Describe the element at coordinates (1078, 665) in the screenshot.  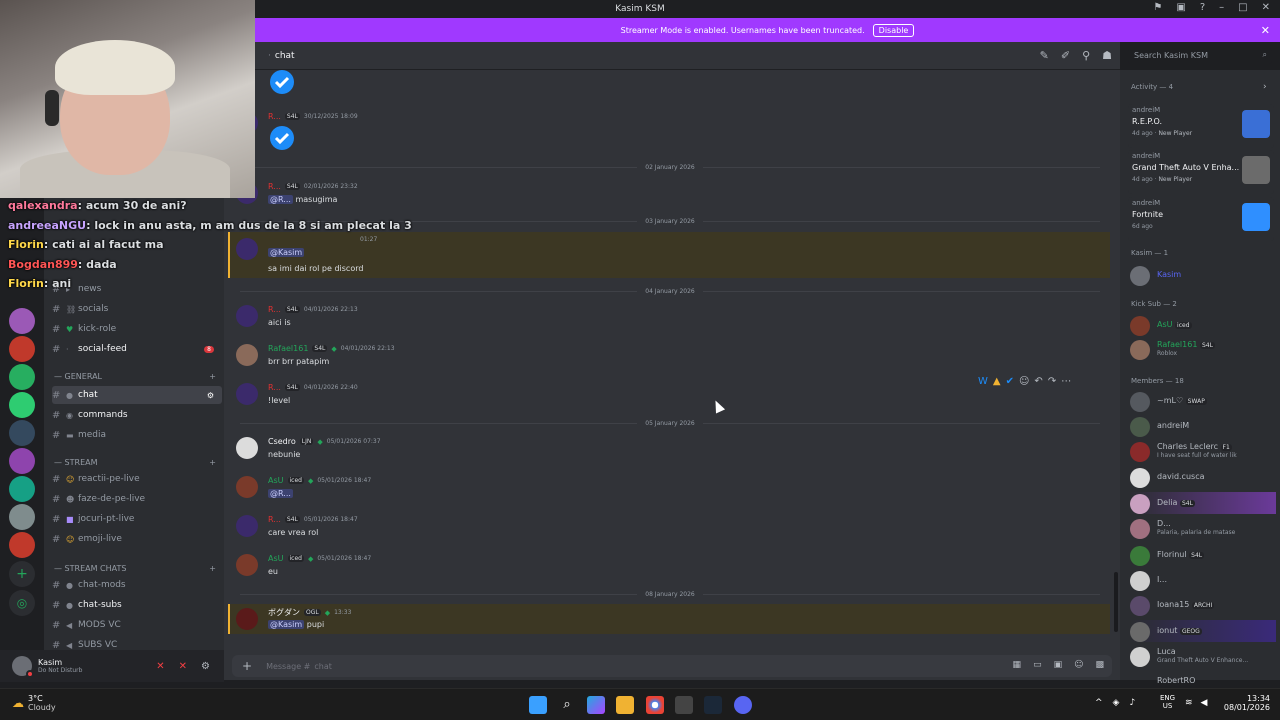
I see `emoji-icon: ☺` at that location.